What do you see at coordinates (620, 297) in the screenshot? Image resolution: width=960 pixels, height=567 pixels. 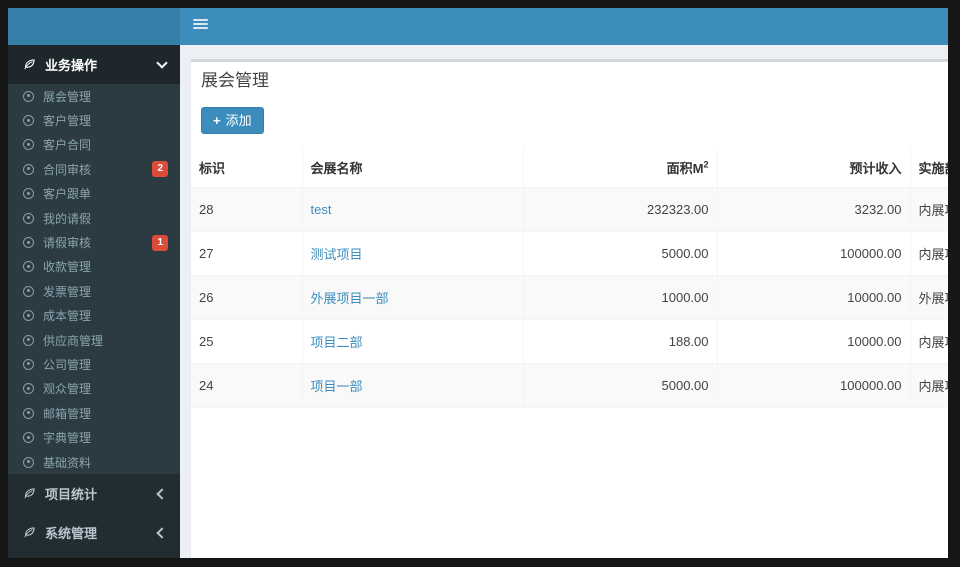 I see `cell-area: 1000.00` at bounding box center [620, 297].